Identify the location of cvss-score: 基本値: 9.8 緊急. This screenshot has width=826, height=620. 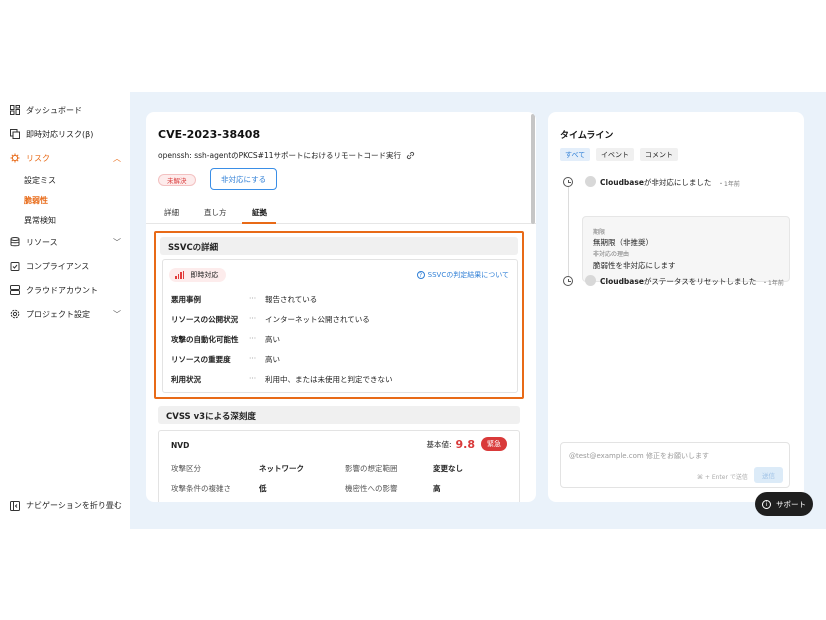
(466, 444).